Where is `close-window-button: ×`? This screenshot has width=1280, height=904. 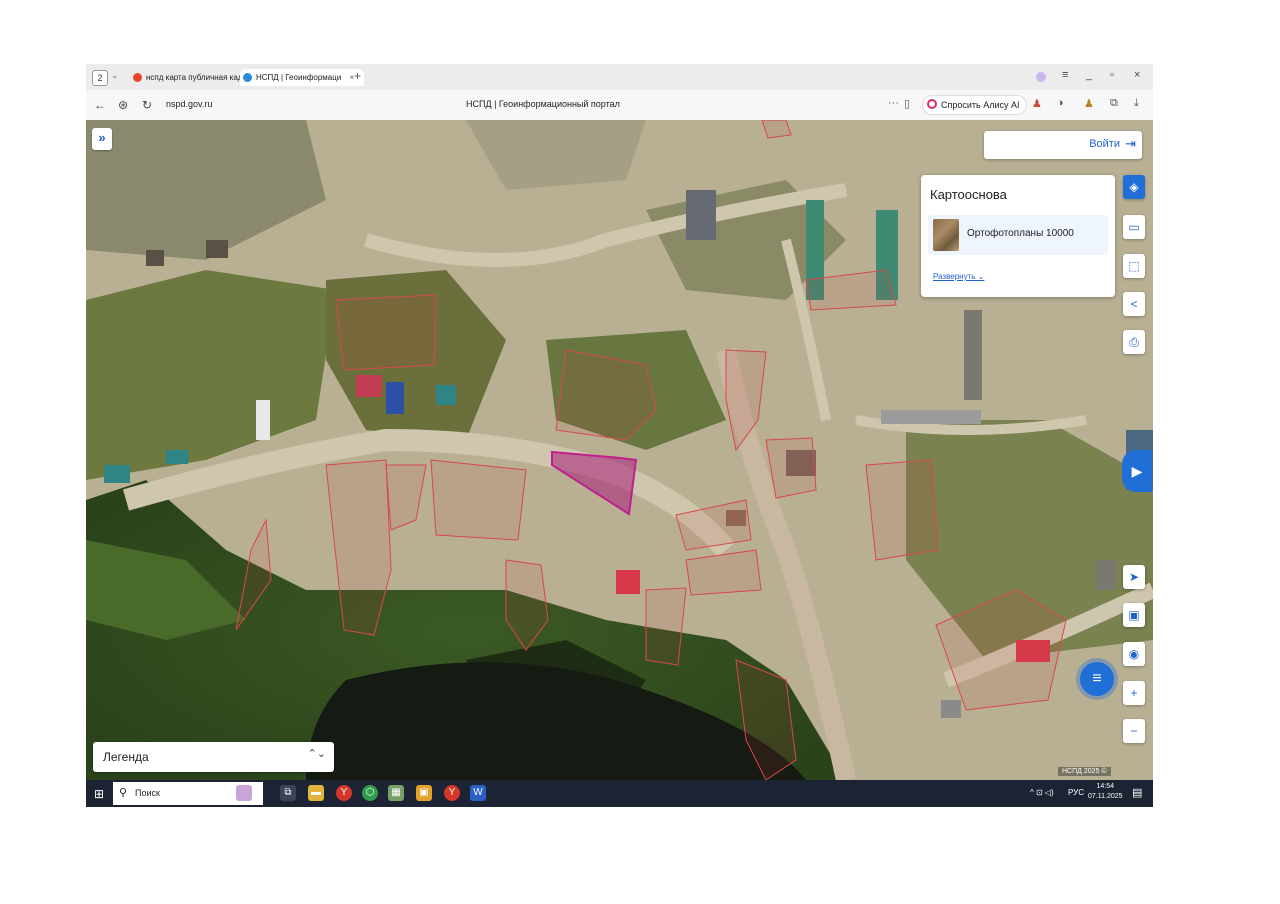
close-window-button: × is located at coordinates (1137, 75).